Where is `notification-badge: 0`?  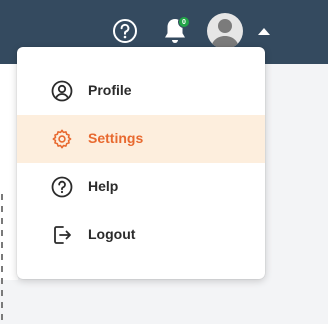
notification-badge: 0 is located at coordinates (184, 22).